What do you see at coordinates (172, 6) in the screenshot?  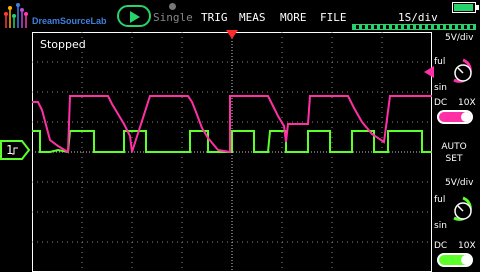 I see `single-indicator-dot` at bounding box center [172, 6].